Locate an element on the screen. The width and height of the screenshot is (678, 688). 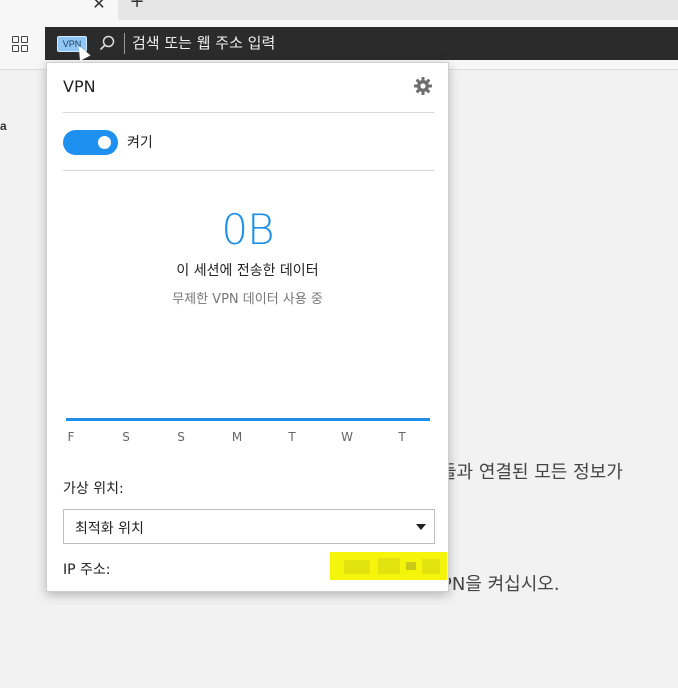
location-label: 가상 위치: is located at coordinates (93, 489).